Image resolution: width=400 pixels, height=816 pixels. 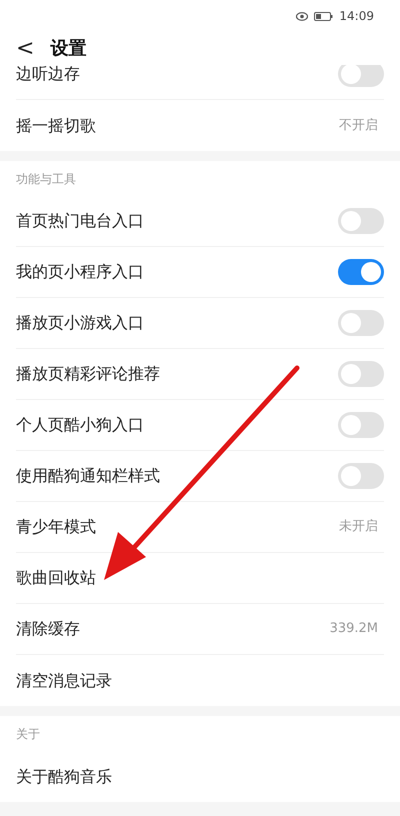 What do you see at coordinates (200, 125) in the screenshot?
I see `settings-row: 摇一摇切歌 不开启` at bounding box center [200, 125].